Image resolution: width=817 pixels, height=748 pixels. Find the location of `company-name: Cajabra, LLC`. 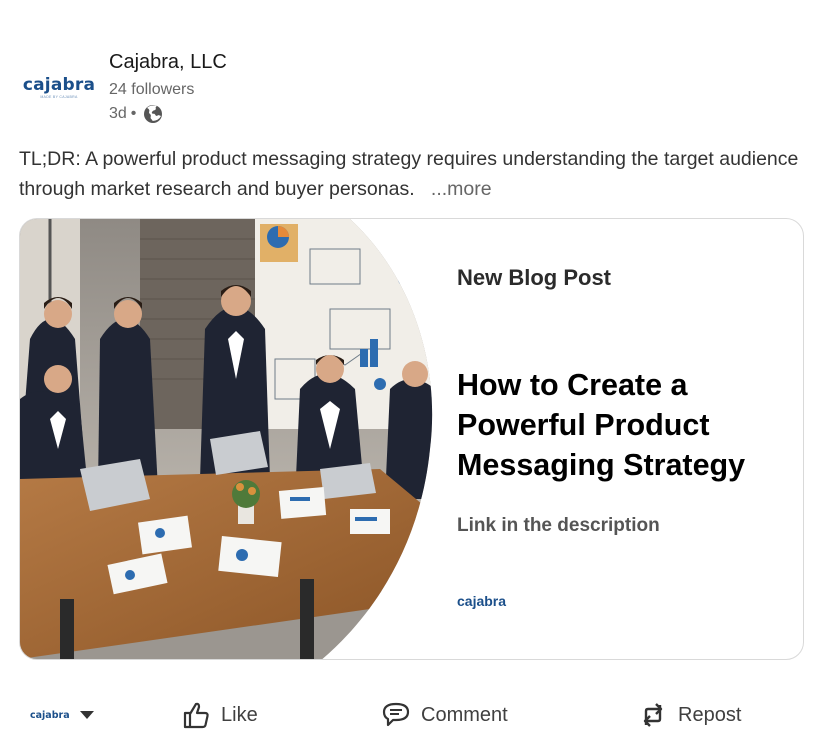

company-name: Cajabra, LLC is located at coordinates (168, 62).